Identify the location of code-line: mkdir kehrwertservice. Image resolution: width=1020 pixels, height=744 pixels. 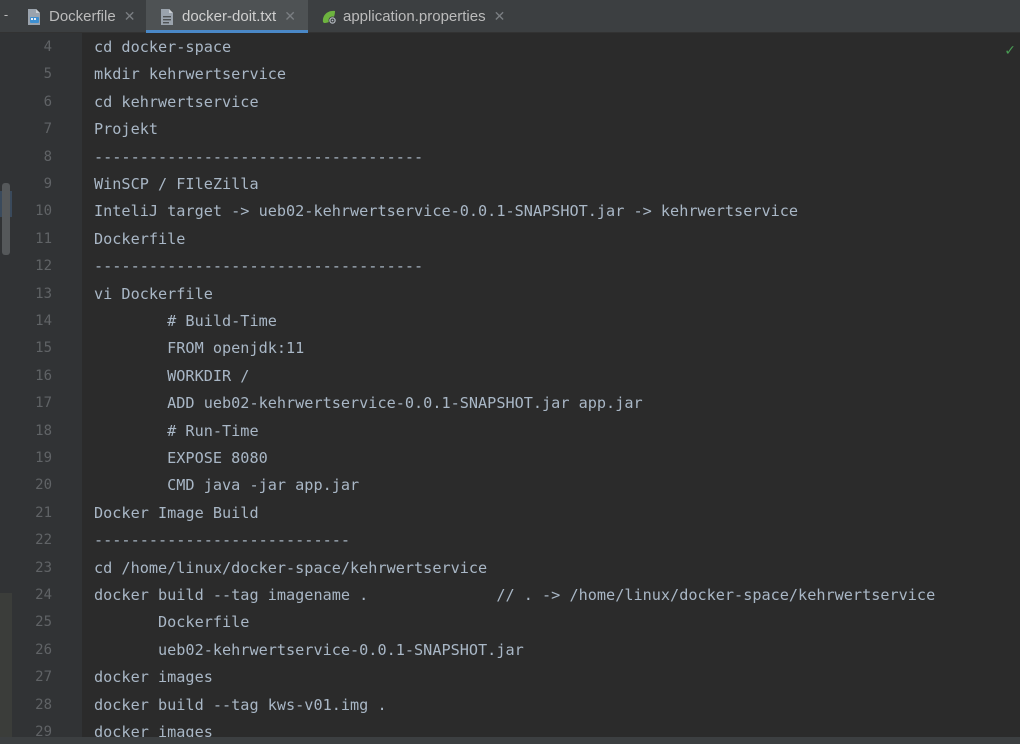
(190, 74).